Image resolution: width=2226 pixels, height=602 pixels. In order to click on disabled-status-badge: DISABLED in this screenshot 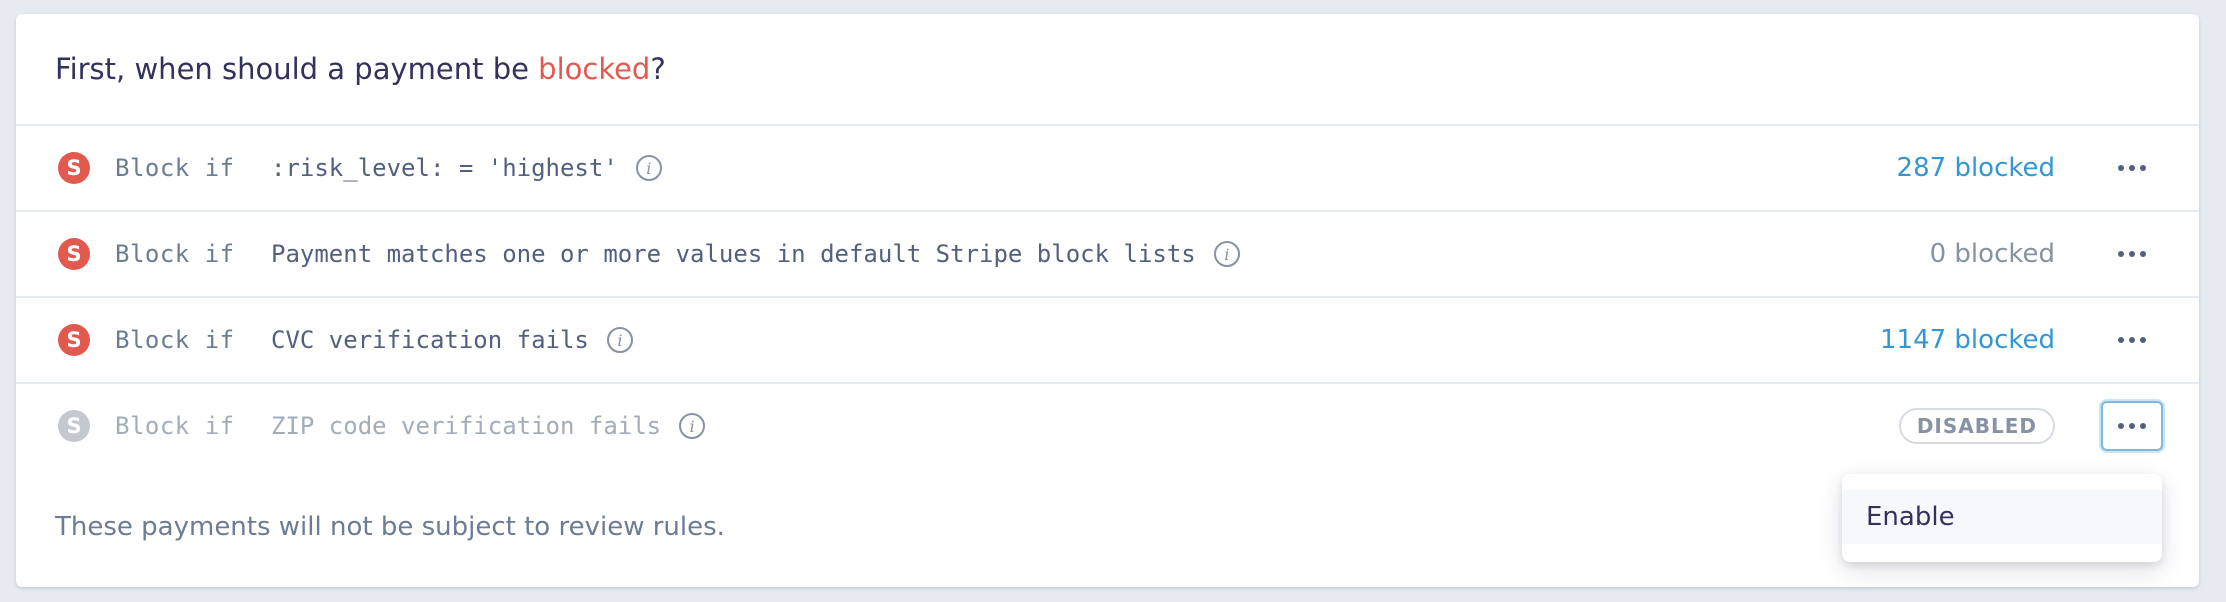, I will do `click(1976, 426)`.